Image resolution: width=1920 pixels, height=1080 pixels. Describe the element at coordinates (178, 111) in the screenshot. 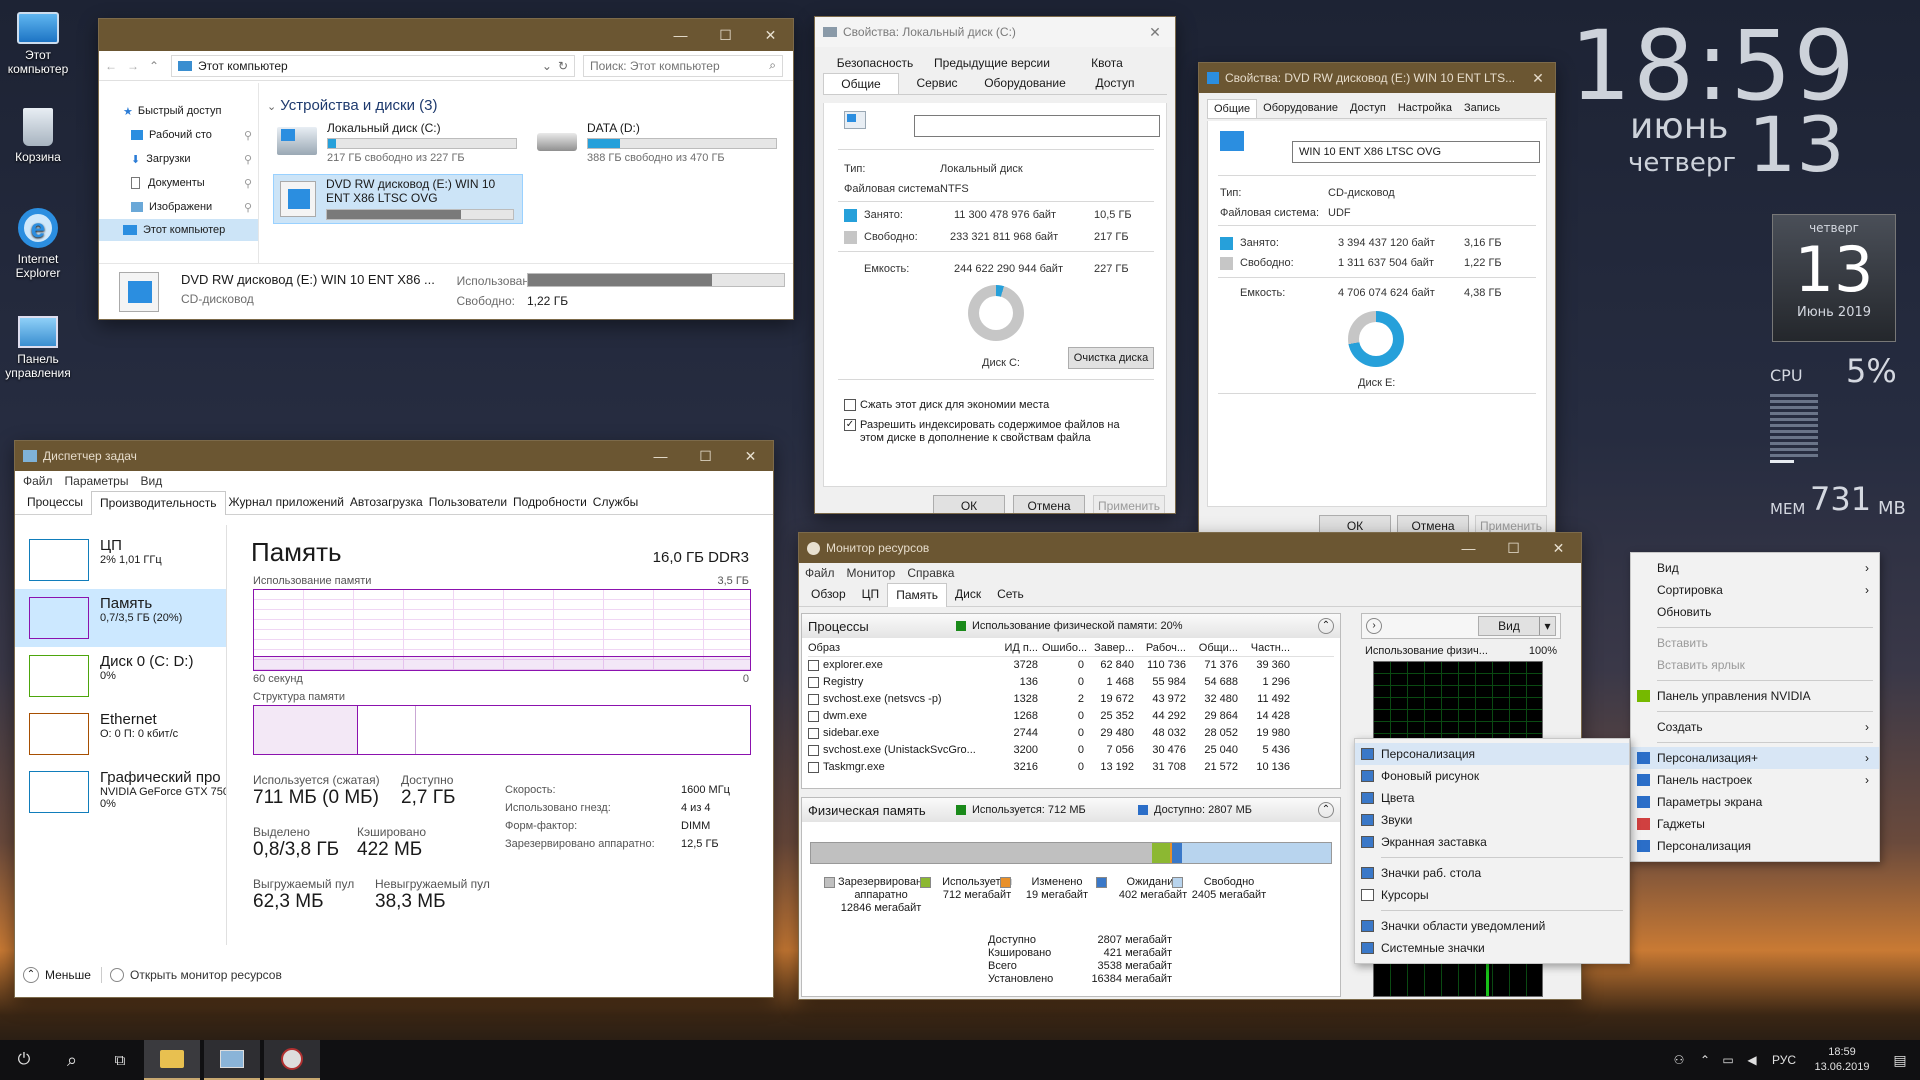

I see `nav-item-quick-access: ★ Быстрый доступ` at that location.